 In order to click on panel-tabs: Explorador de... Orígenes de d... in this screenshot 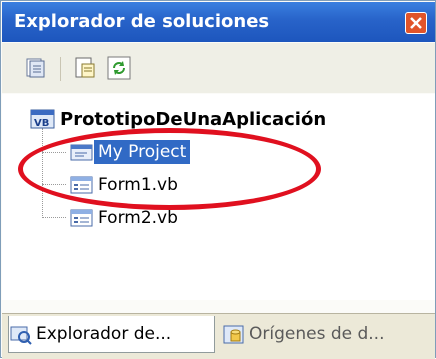, I will do `click(218, 336)`.